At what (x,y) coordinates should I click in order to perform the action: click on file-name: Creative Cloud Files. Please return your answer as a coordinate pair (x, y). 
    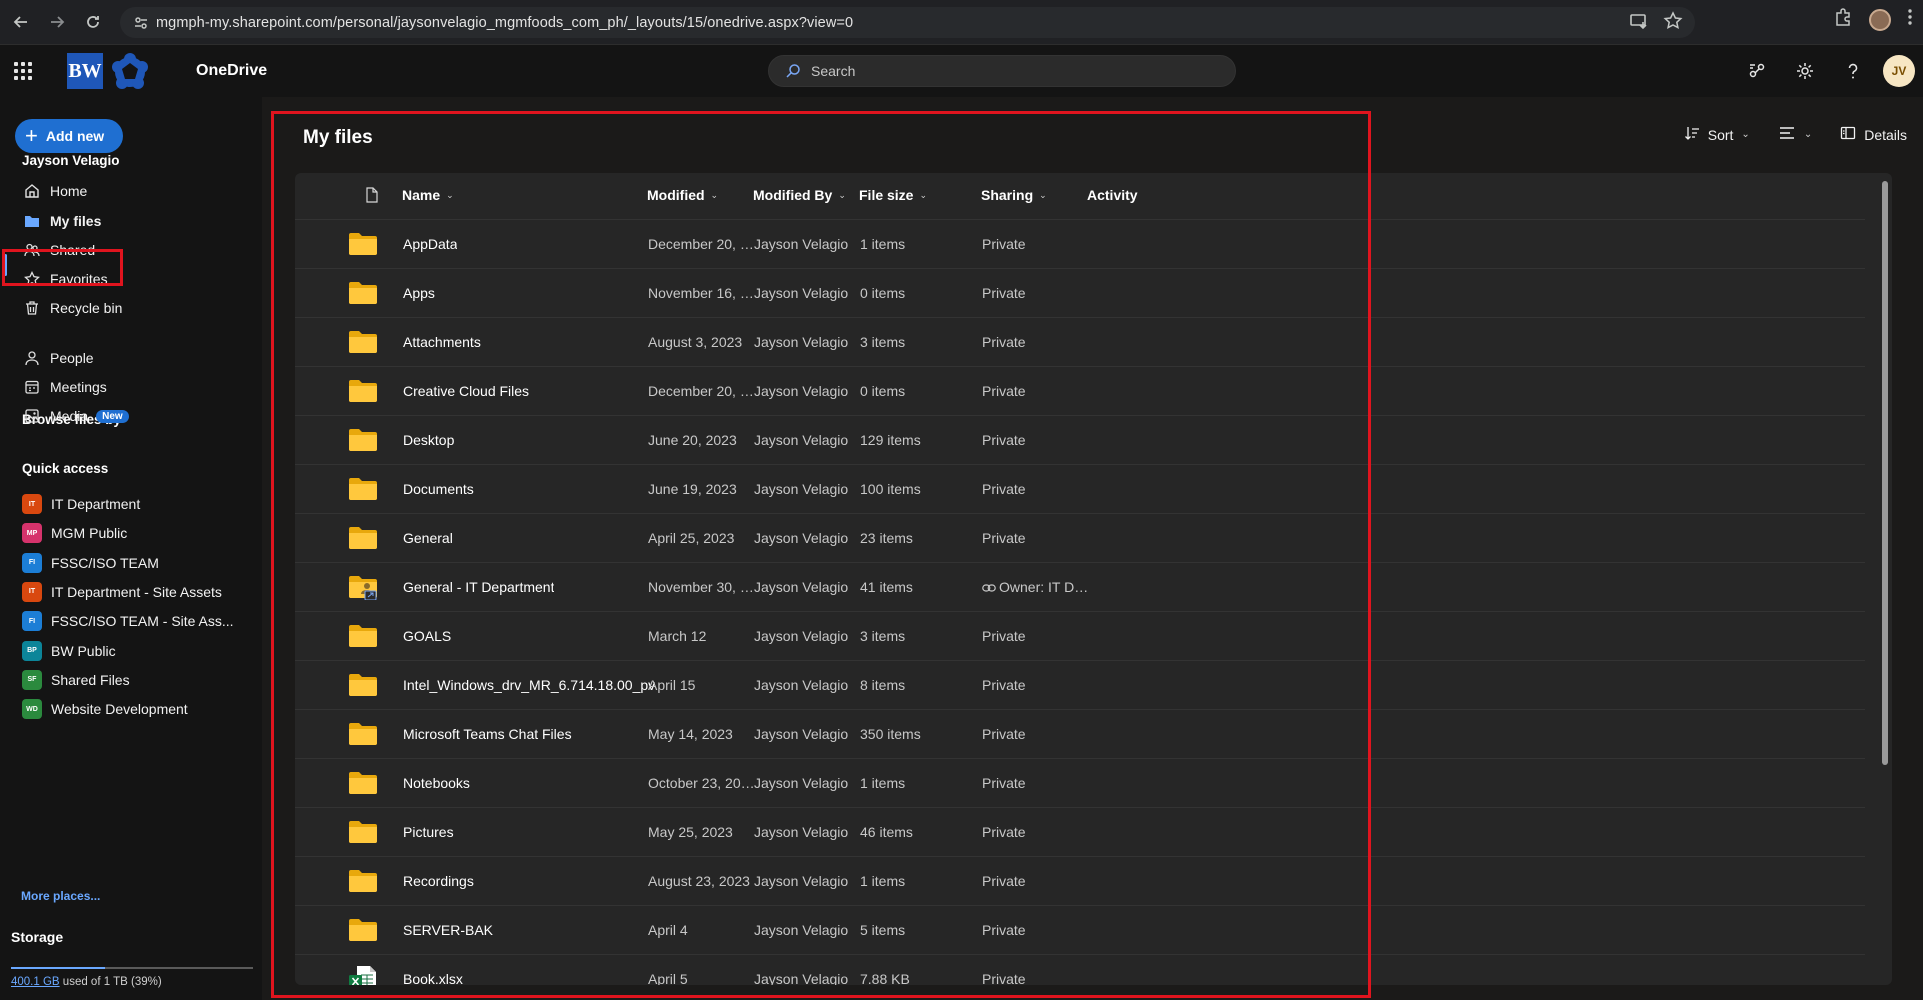
    Looking at the image, I should click on (466, 391).